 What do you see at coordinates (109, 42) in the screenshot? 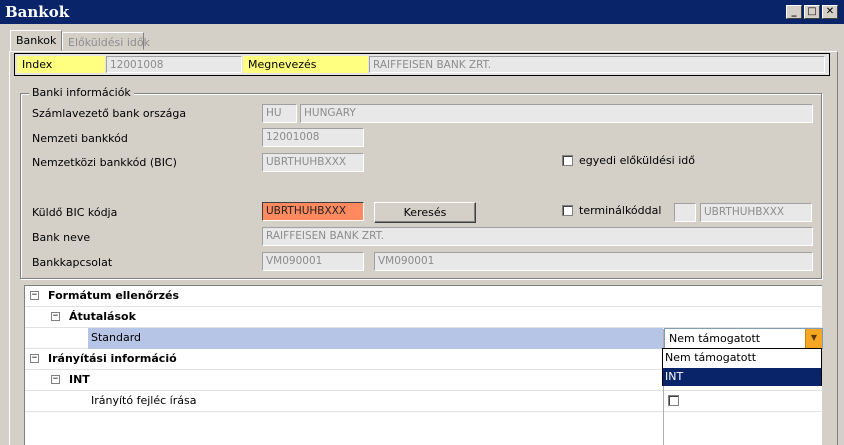
I see `tab-elokuldesi-idok-label: Előküldési idők` at bounding box center [109, 42].